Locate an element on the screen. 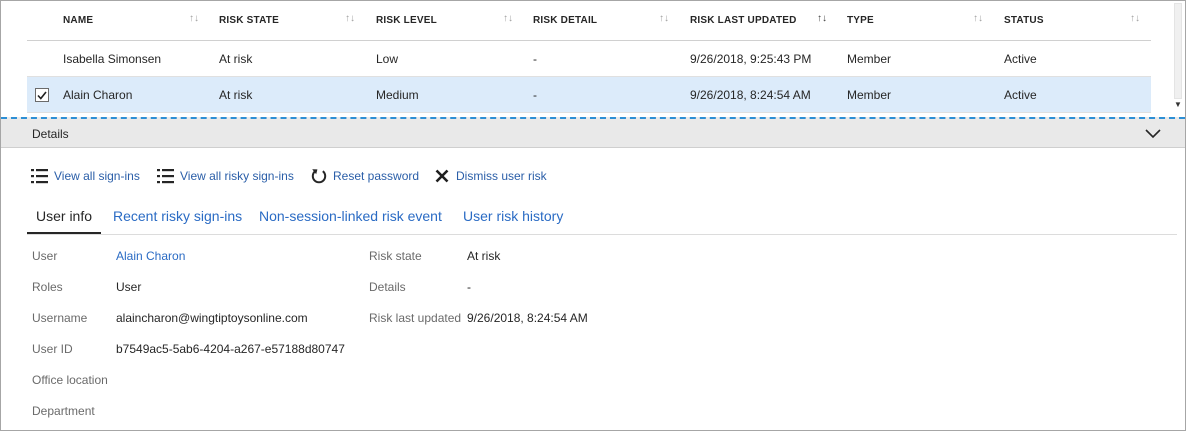 The width and height of the screenshot is (1186, 431). details-section-header: Details is located at coordinates (593, 132).